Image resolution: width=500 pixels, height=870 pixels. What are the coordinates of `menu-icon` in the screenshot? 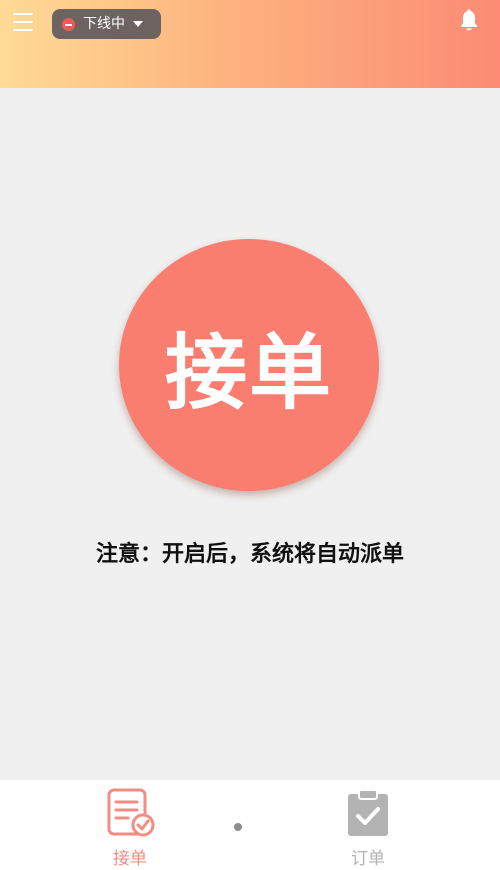 It's located at (23, 22).